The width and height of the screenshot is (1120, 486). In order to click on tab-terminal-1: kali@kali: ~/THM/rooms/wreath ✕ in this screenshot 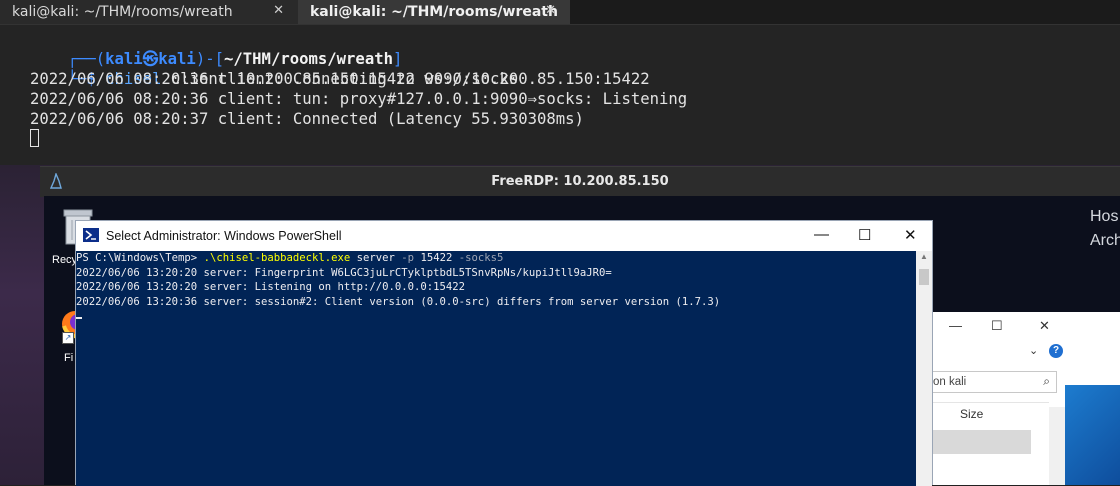, I will do `click(149, 12)`.